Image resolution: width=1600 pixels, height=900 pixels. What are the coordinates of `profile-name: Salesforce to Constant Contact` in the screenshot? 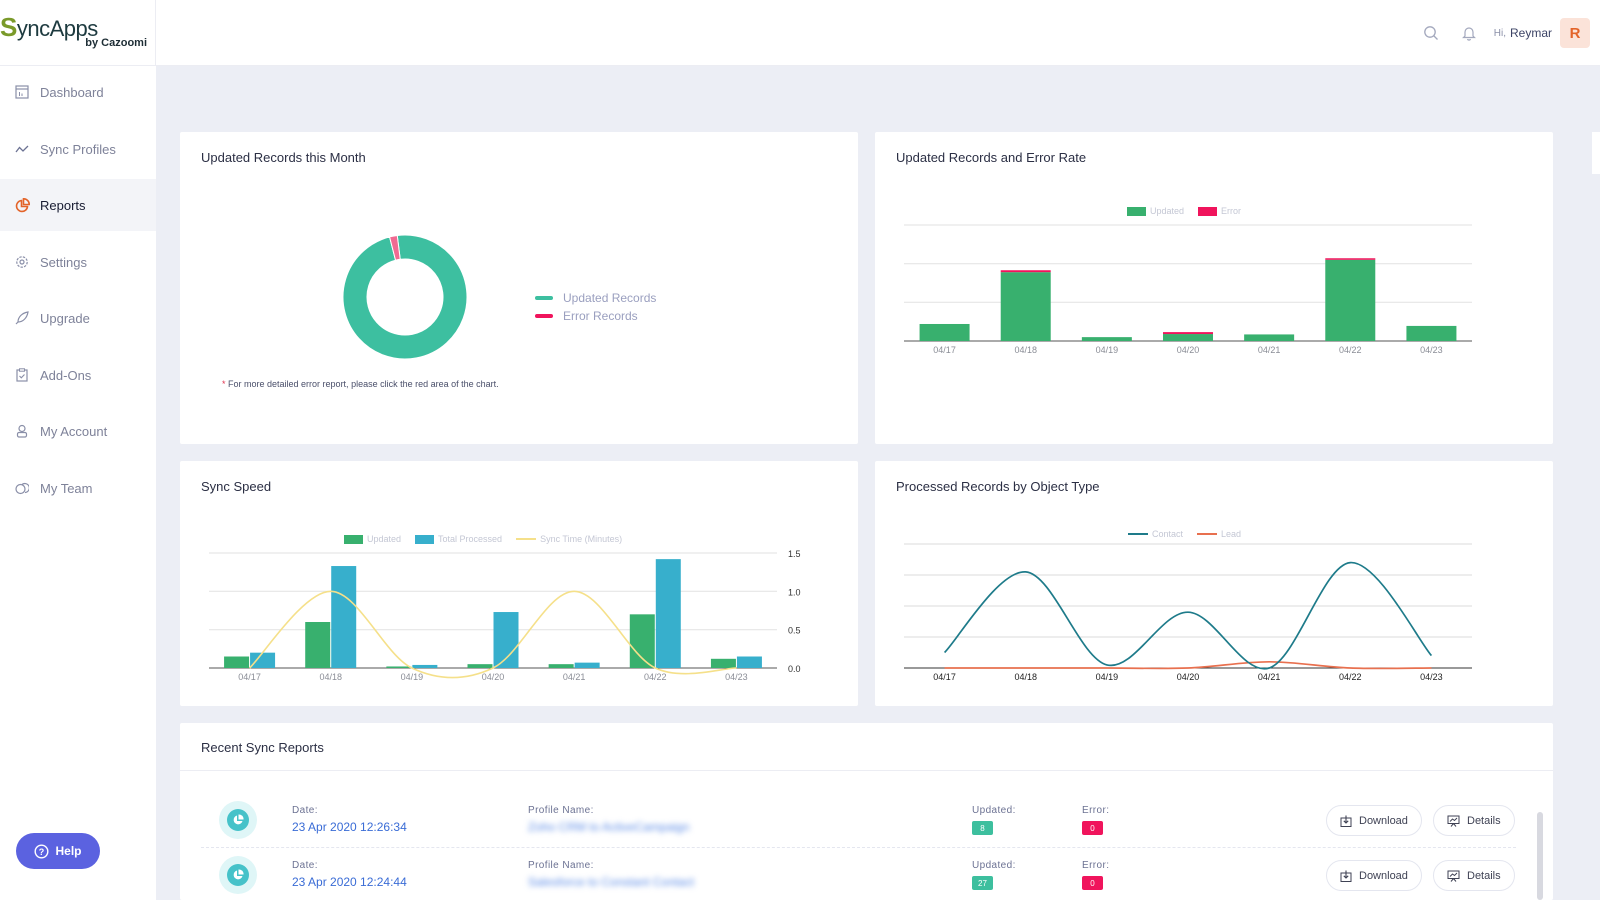 It's located at (611, 882).